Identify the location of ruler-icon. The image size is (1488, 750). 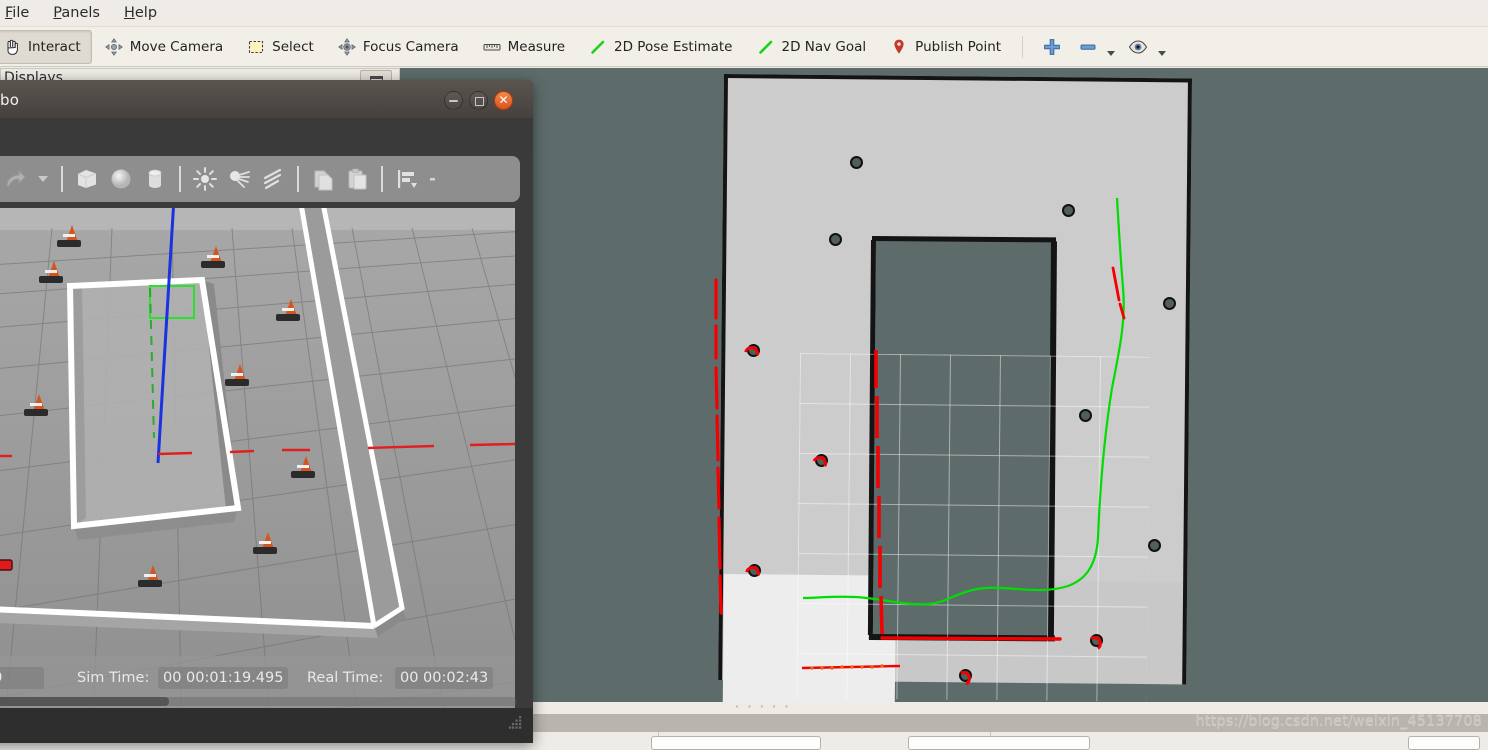
(492, 47).